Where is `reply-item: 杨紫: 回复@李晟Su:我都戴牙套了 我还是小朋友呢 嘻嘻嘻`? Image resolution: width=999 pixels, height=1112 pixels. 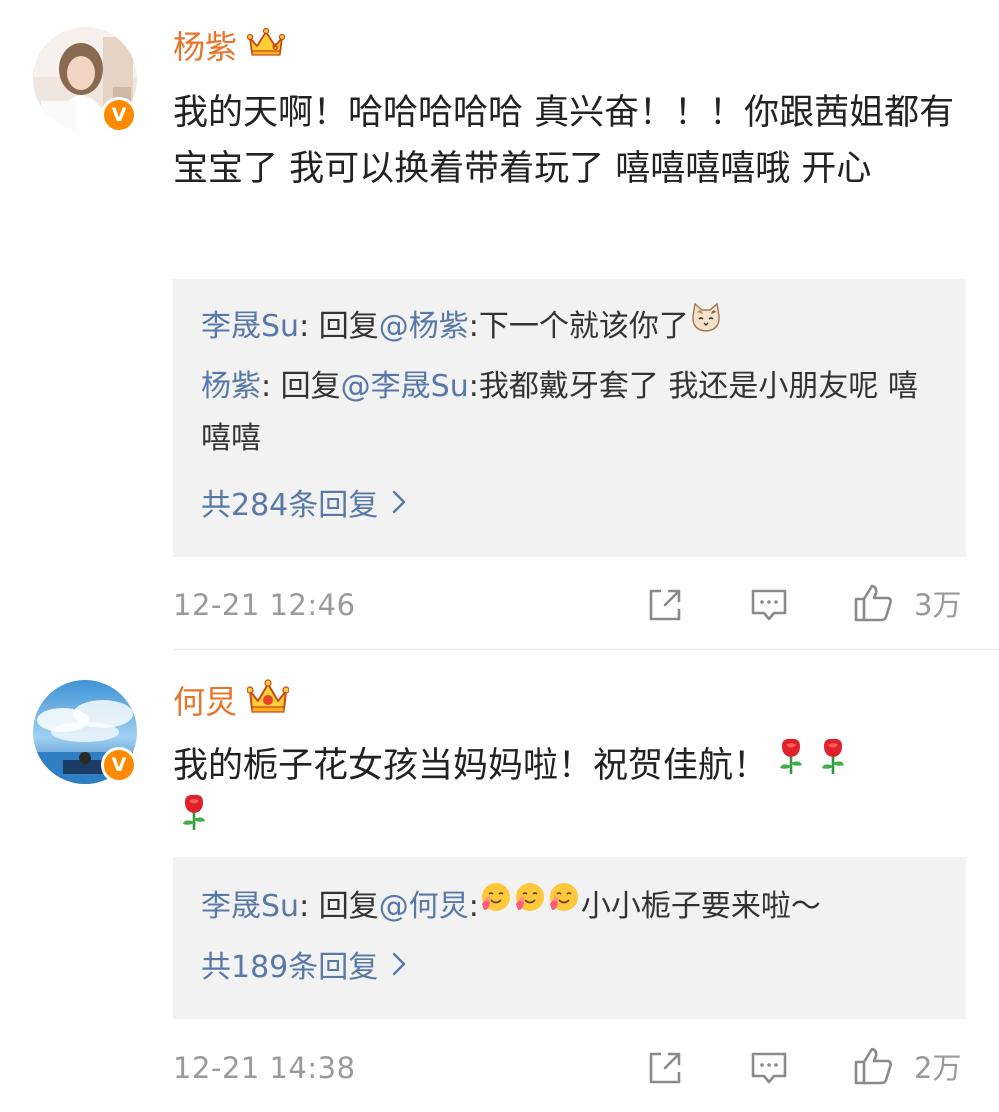 reply-item: 杨紫: 回复@李晟Su:我都戴牙套了 我还是小朋友呢 嘻嘻嘻 is located at coordinates (571, 413).